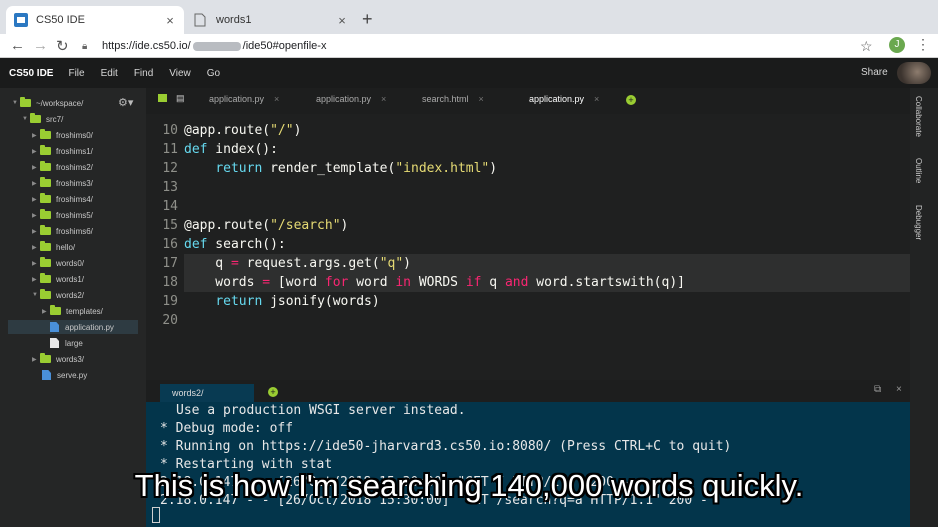  What do you see at coordinates (58, 263) in the screenshot?
I see `tree-item: ▶ words0/` at bounding box center [58, 263].